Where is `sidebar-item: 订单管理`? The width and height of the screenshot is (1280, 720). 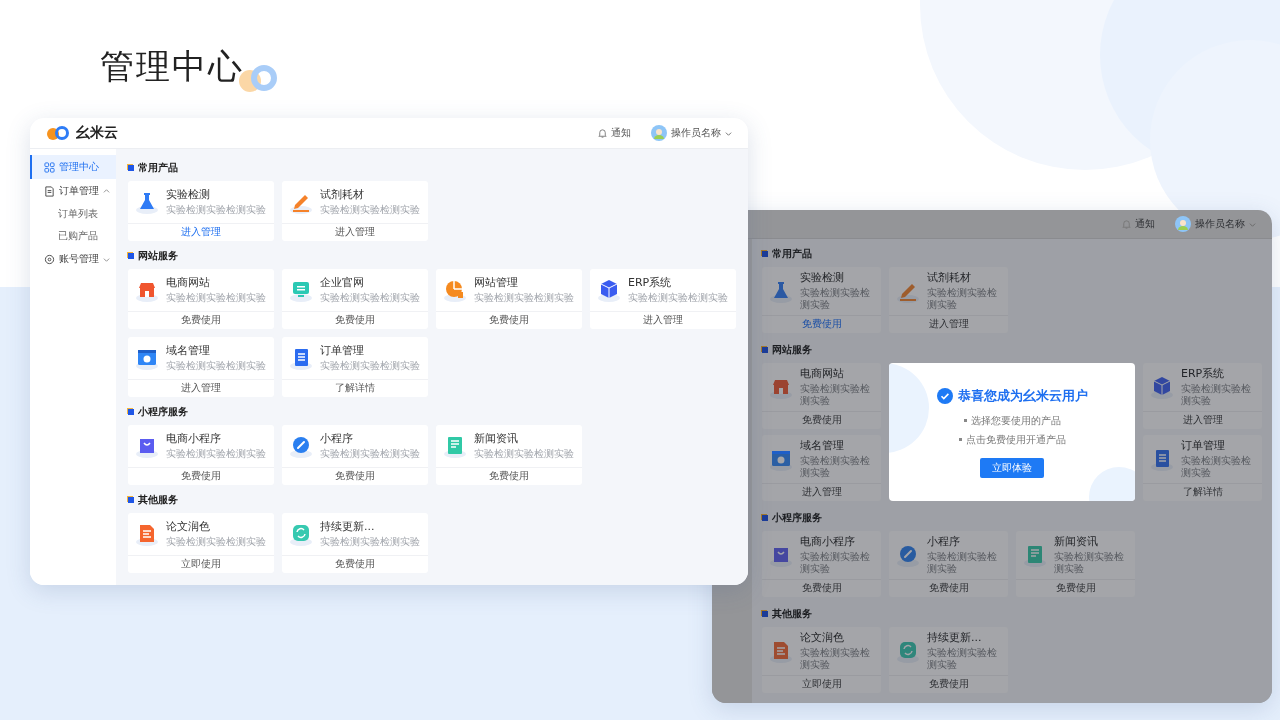
sidebar-item: 订单管理 is located at coordinates (73, 191).